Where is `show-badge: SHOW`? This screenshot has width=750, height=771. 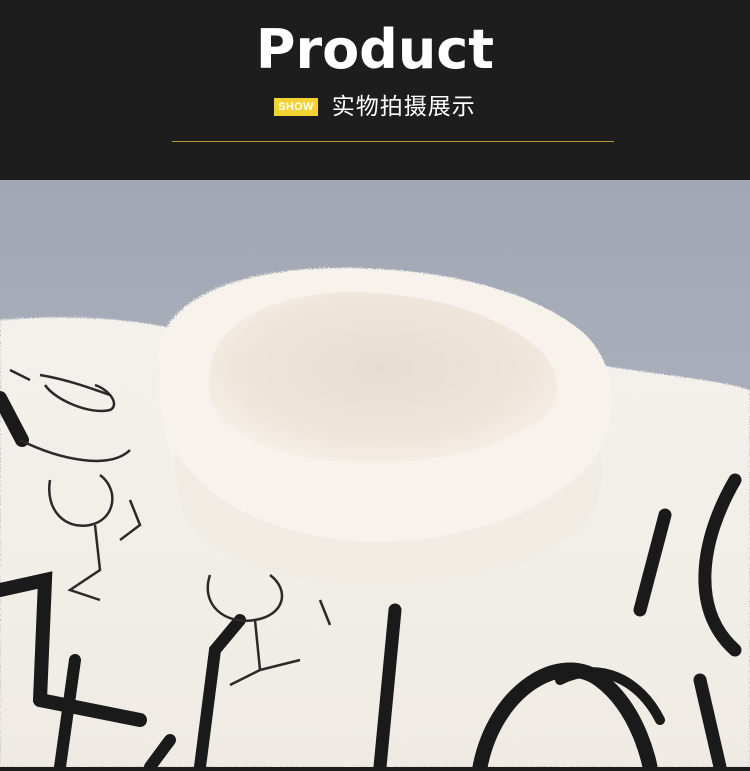 show-badge: SHOW is located at coordinates (296, 107).